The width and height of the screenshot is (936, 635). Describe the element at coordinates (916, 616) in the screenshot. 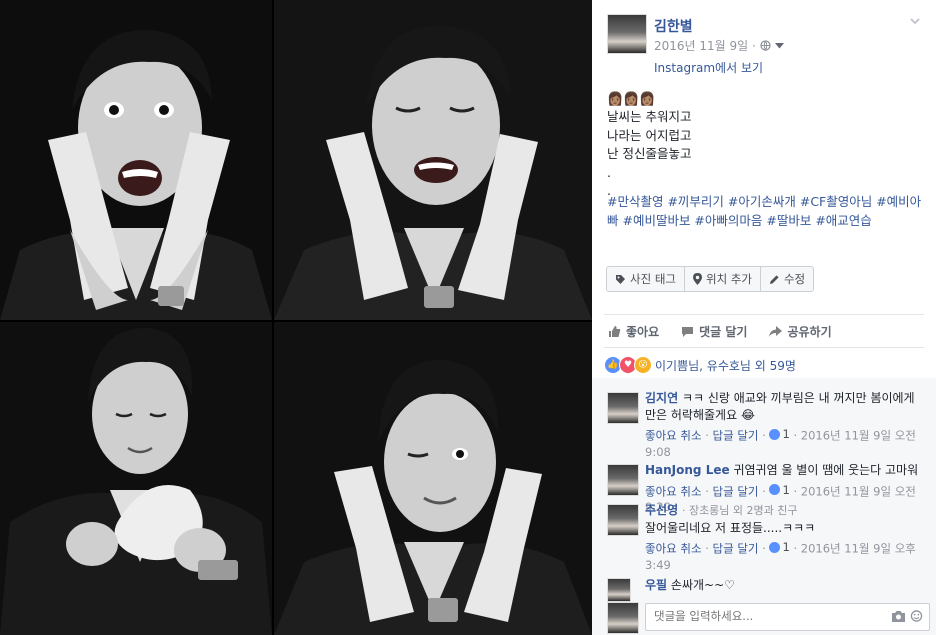

I see `emoji-icon` at that location.